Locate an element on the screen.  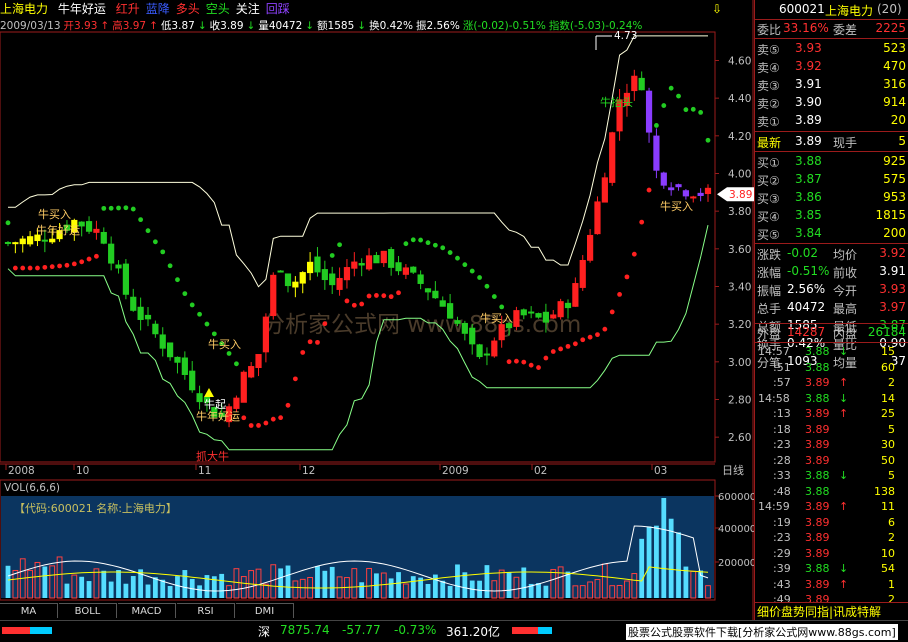
tab-ma: MA is located at coordinates (29, 610).